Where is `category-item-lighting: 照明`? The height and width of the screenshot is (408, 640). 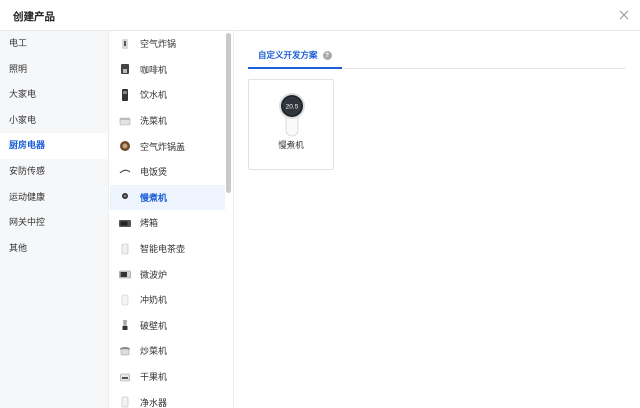
category-item-lighting: 照明 is located at coordinates (54, 70).